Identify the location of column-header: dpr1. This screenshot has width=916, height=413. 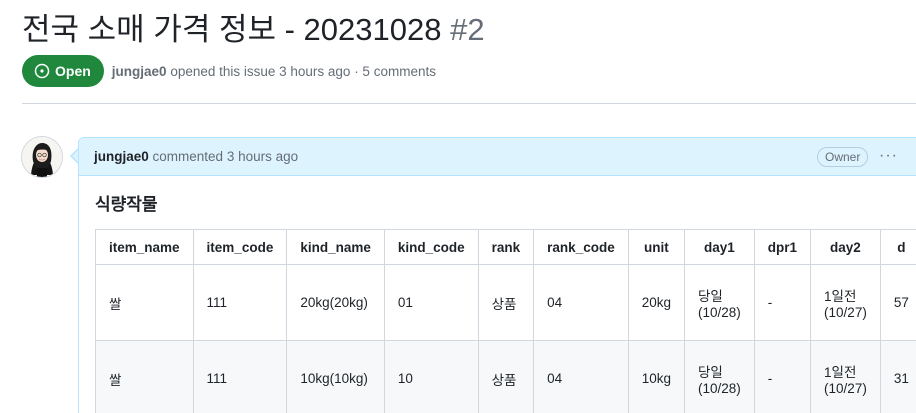
(782, 247).